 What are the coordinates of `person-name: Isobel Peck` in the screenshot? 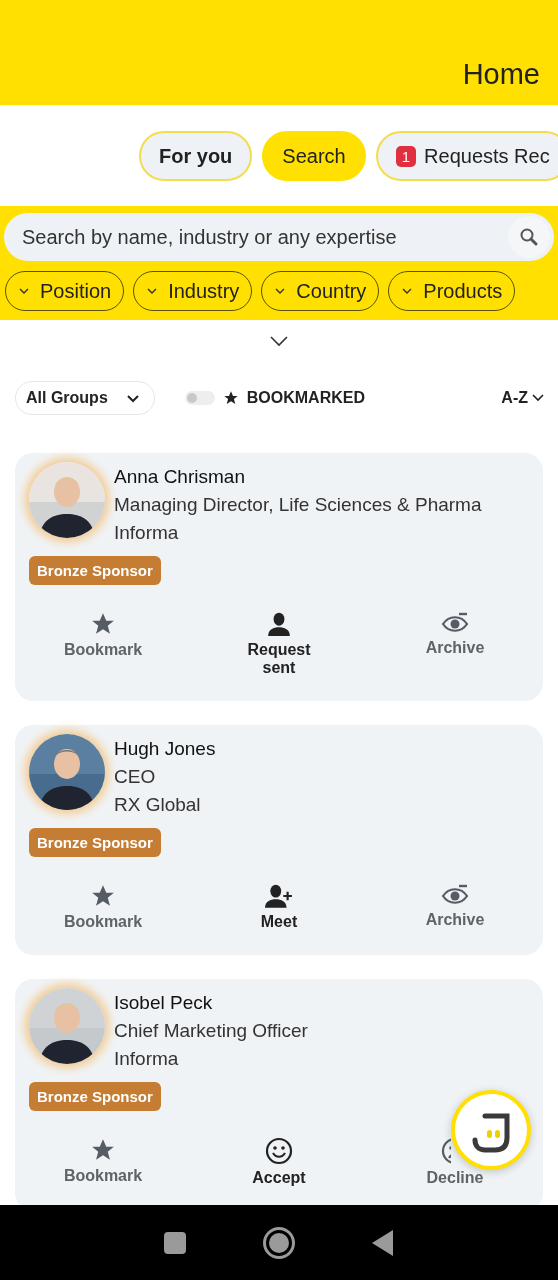 It's located at (164, 1003).